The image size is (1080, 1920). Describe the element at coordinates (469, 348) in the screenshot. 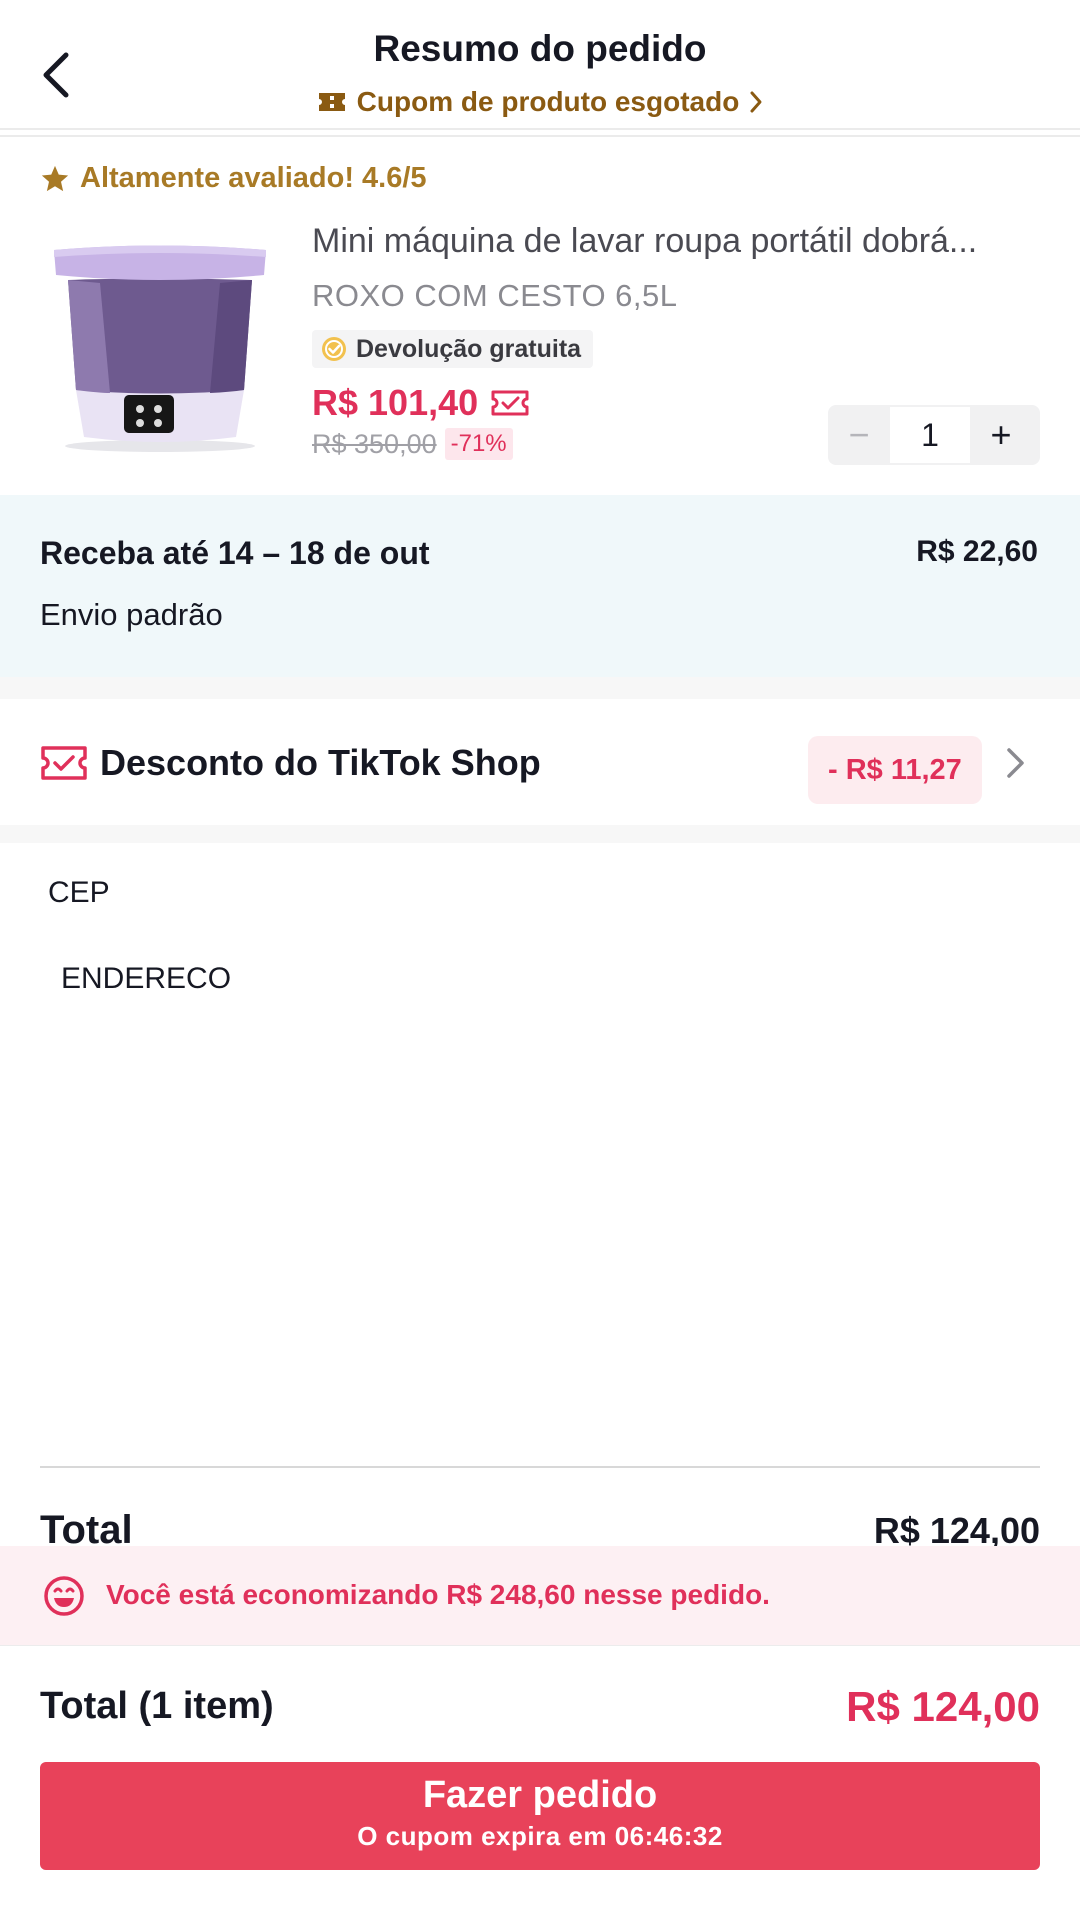

I see `return-text: Devolução gratuita` at that location.